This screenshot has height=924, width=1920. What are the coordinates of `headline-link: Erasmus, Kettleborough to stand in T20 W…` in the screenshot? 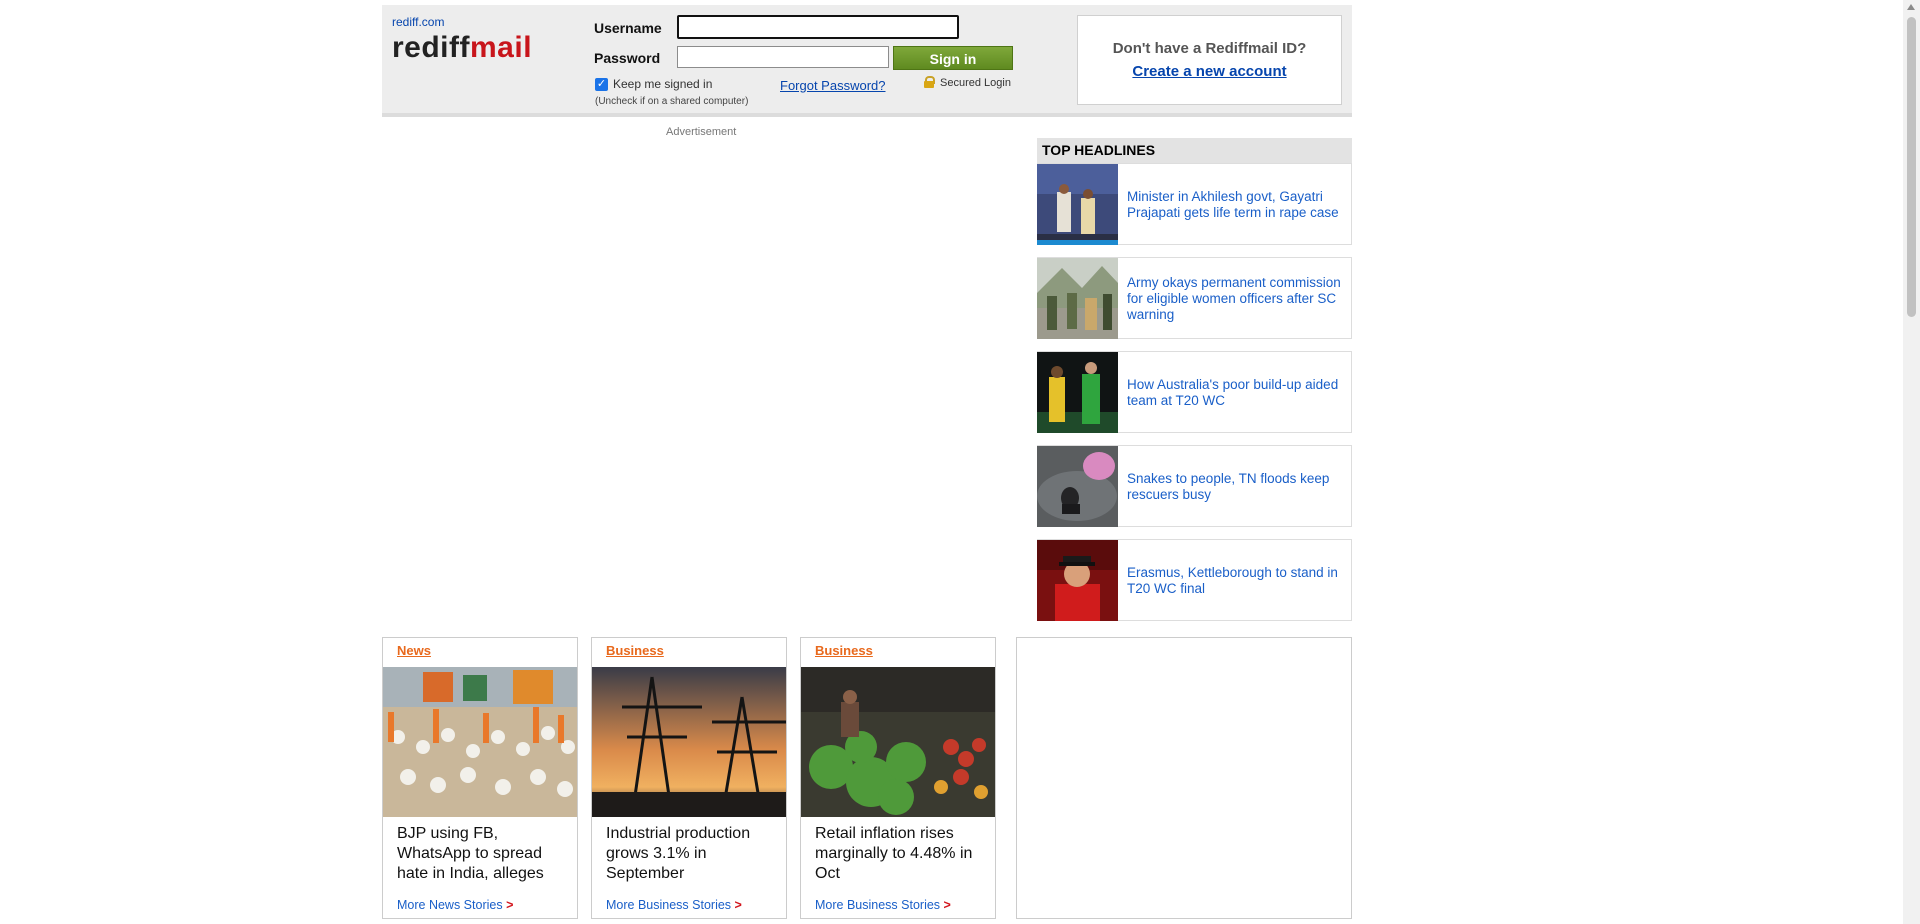 It's located at (1234, 580).